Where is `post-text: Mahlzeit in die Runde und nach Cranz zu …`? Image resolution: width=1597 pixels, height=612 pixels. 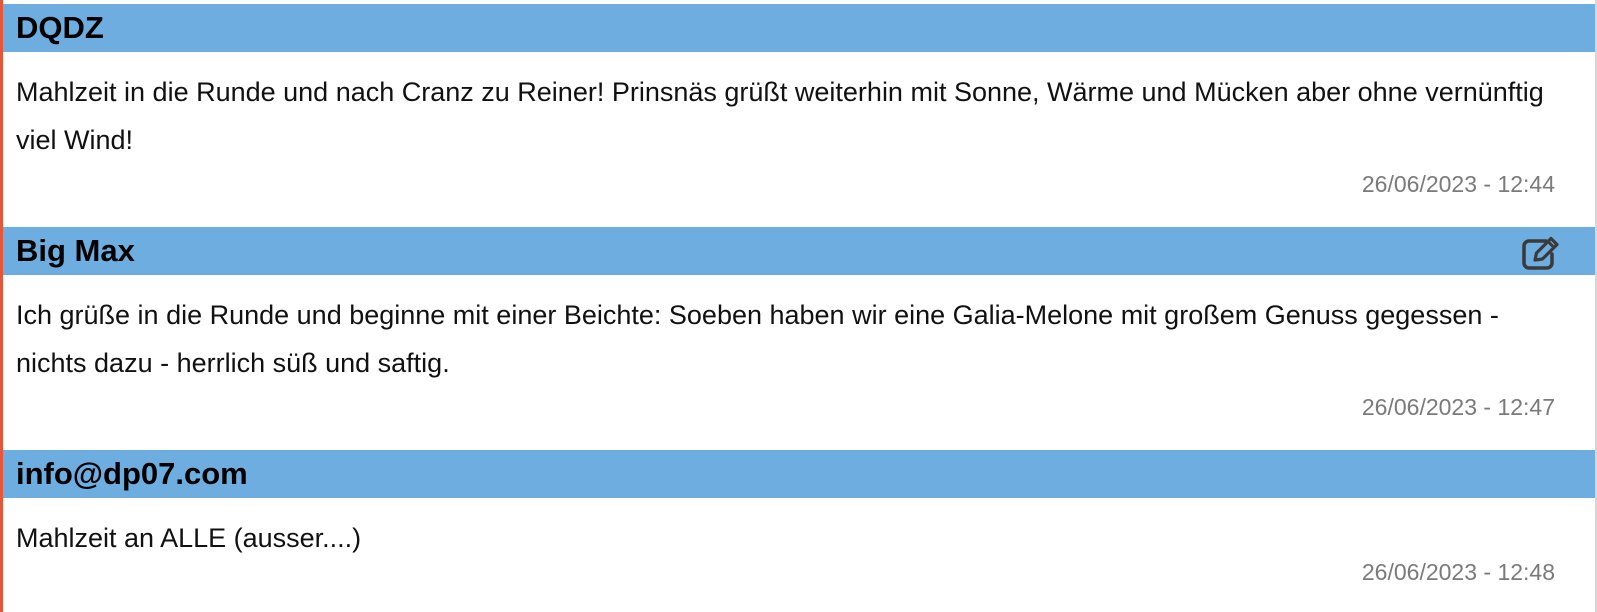 post-text: Mahlzeit in die Runde und nach Cranz zu … is located at coordinates (780, 116).